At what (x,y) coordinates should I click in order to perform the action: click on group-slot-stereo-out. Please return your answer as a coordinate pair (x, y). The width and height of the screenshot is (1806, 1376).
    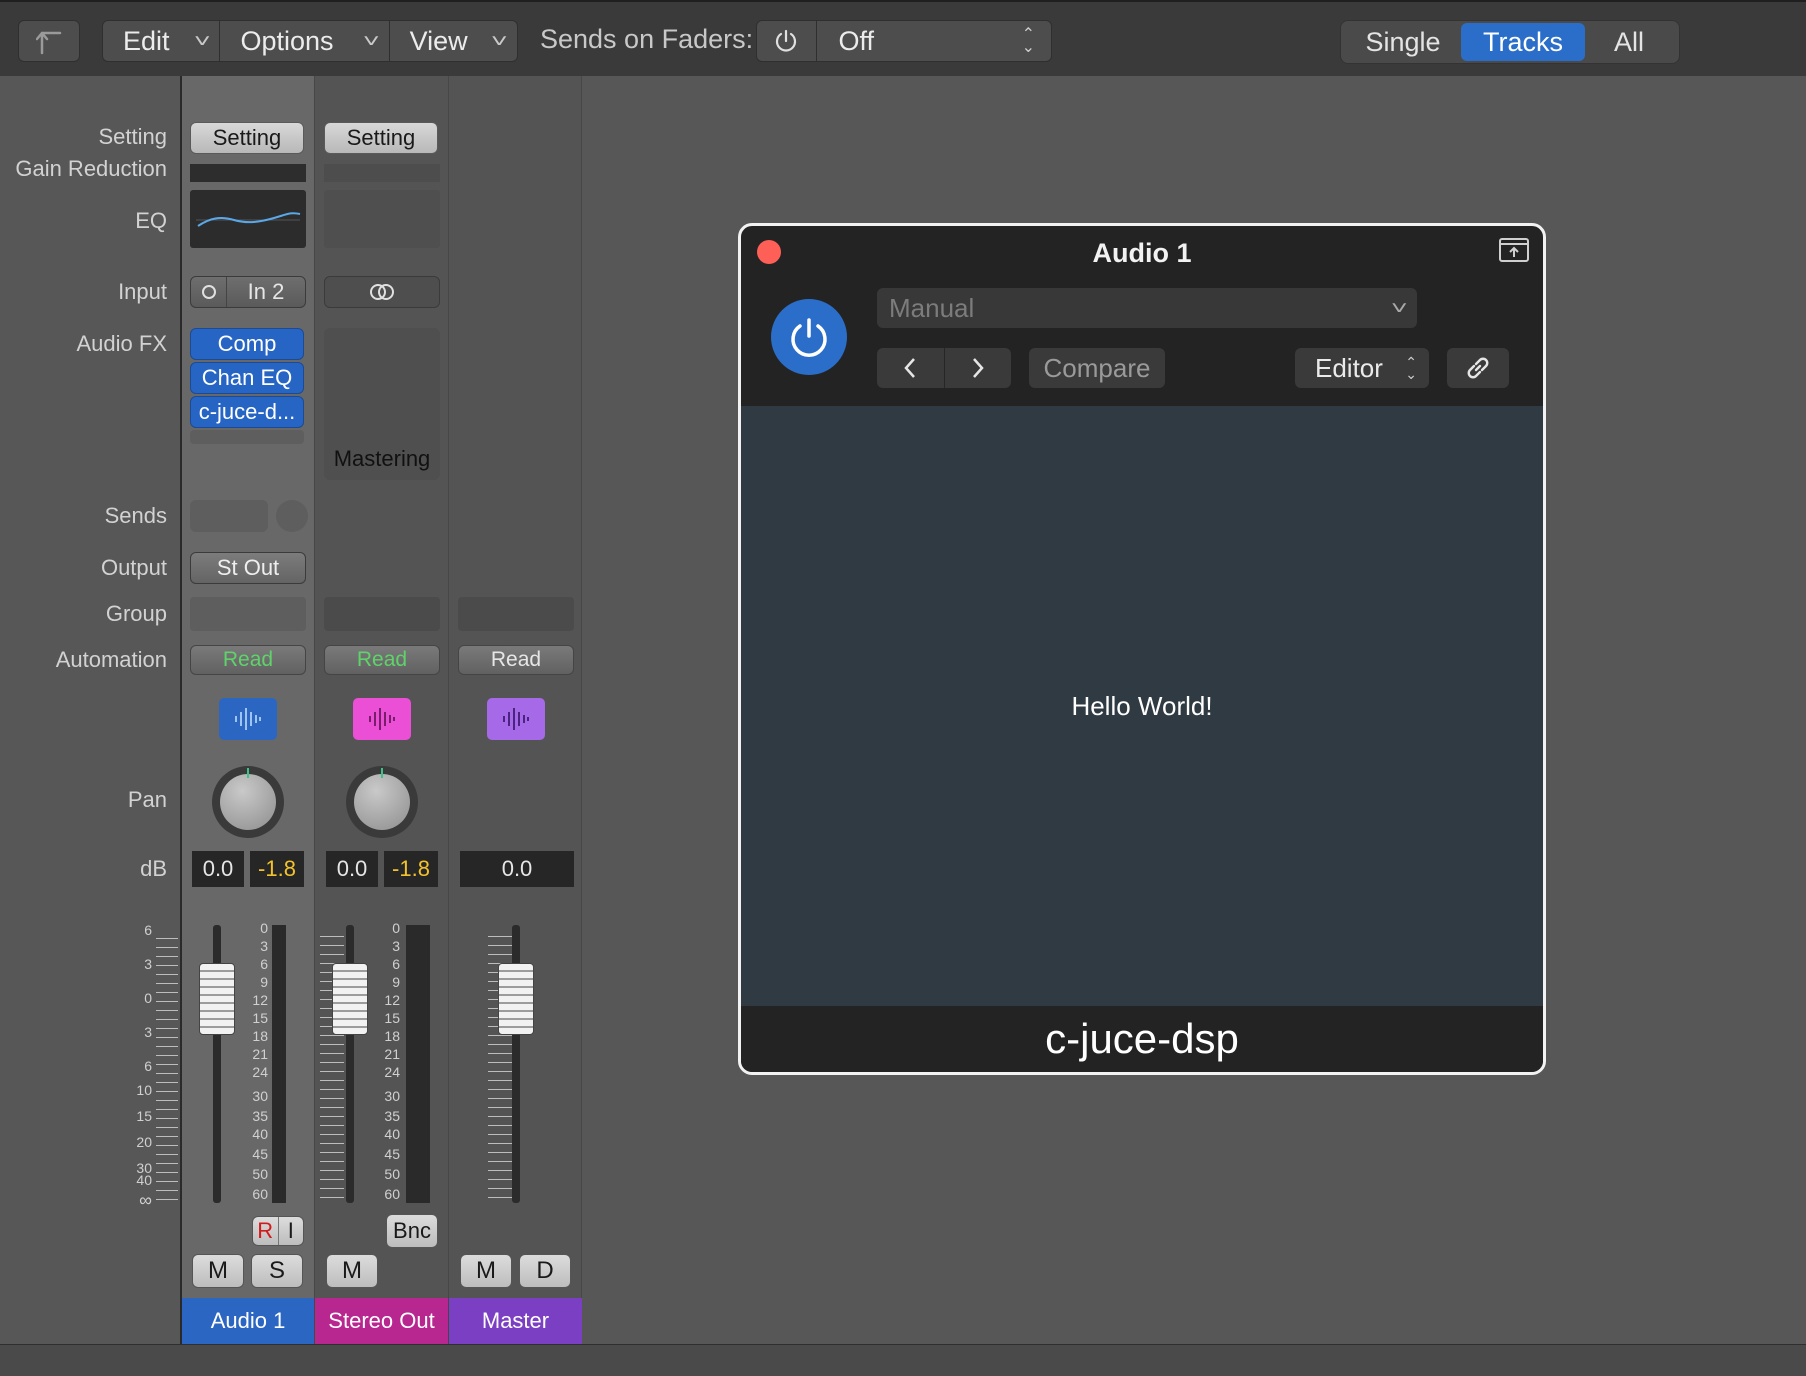
    Looking at the image, I should click on (382, 614).